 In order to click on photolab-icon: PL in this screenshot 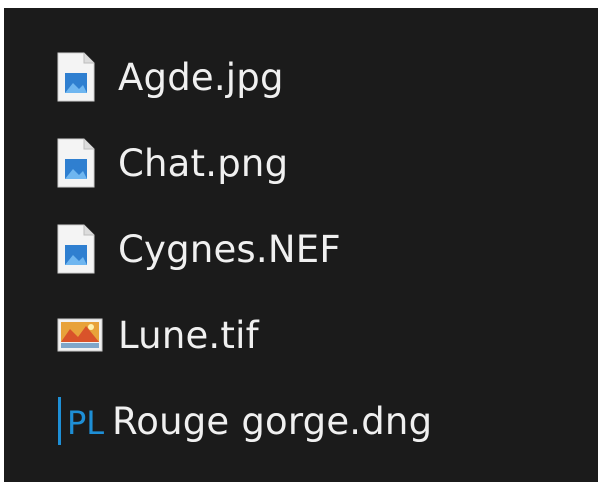, I will do `click(87, 421)`.